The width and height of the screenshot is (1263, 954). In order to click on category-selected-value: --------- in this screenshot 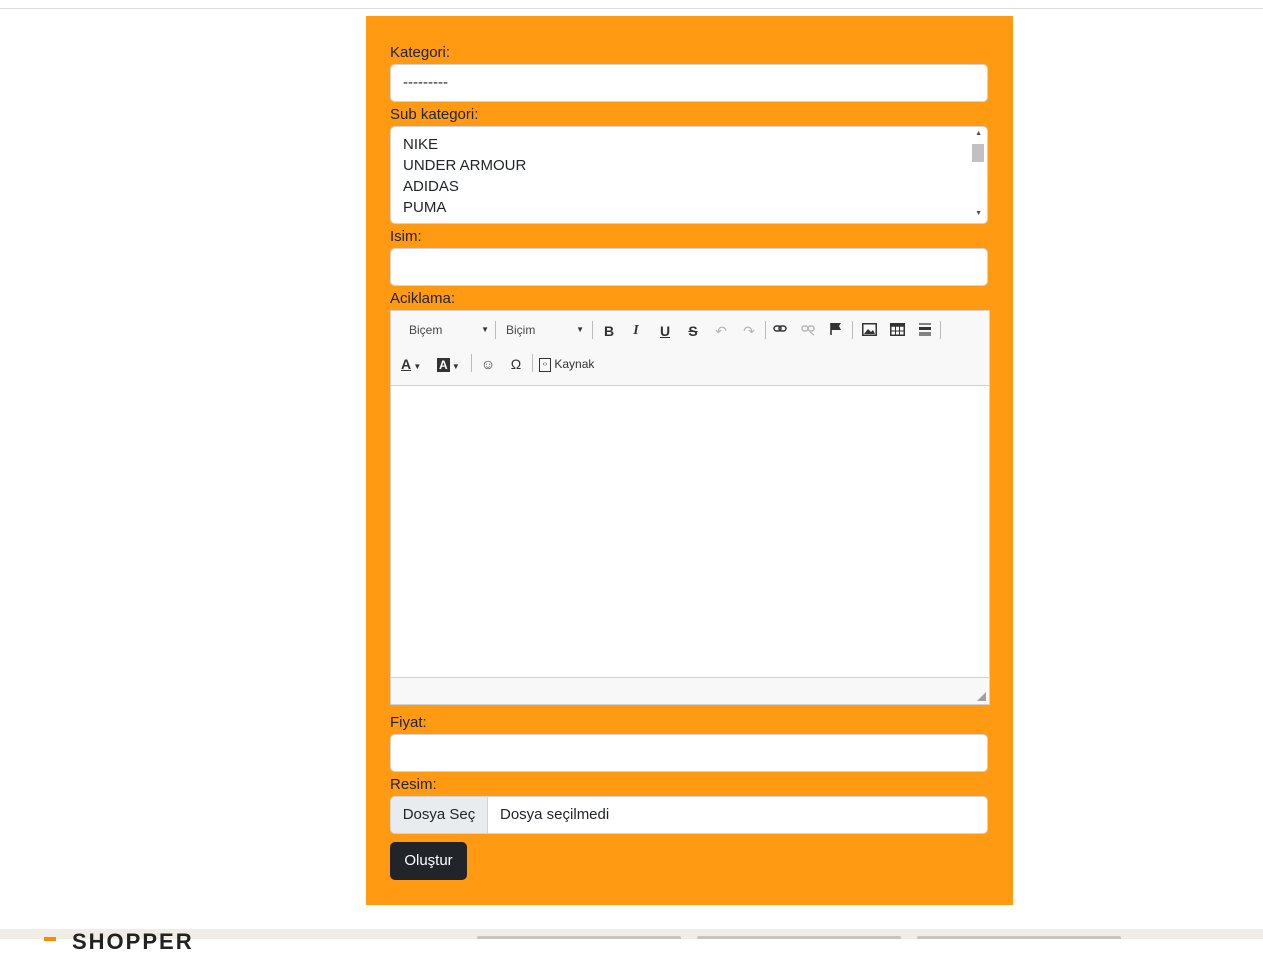, I will do `click(425, 82)`.